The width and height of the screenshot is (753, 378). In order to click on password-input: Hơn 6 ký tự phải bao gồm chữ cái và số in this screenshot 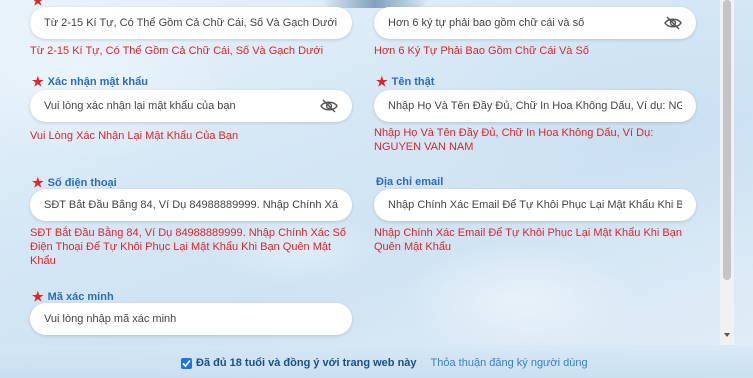, I will do `click(535, 23)`.